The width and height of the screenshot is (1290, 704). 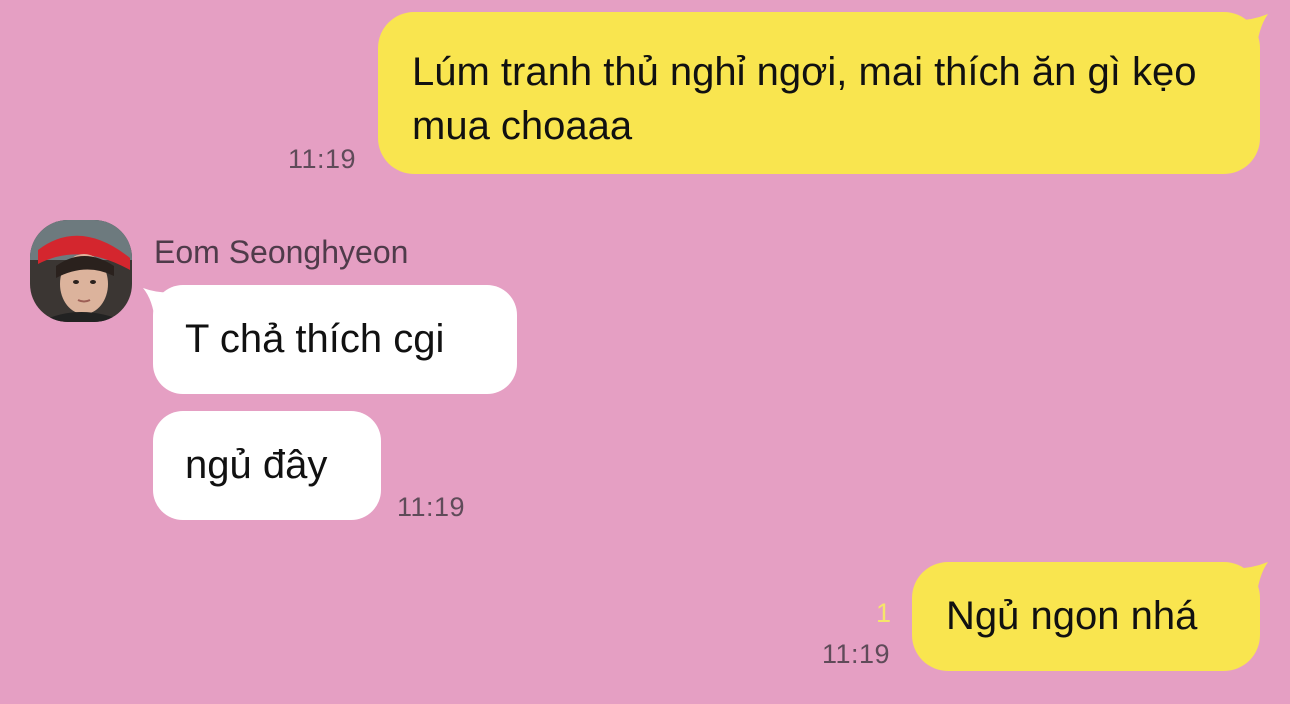 What do you see at coordinates (281, 252) in the screenshot?
I see `sender-name: Eom Seonghyeon` at bounding box center [281, 252].